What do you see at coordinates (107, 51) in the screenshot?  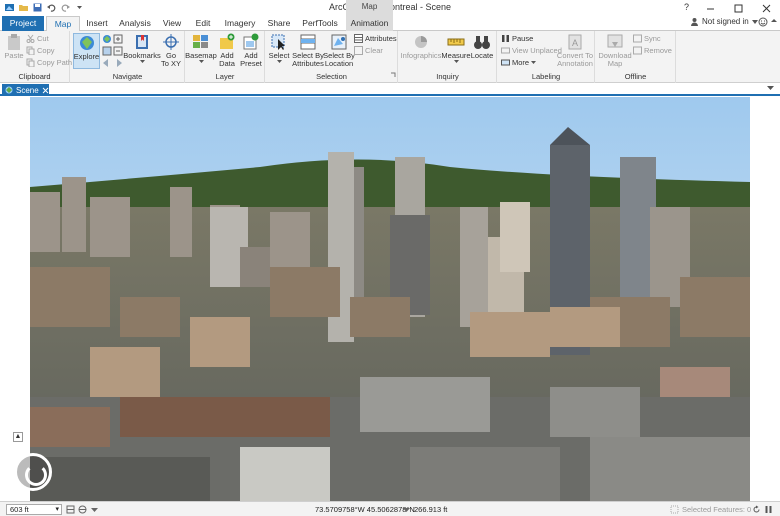 I see `zoom-to-selection-icon` at bounding box center [107, 51].